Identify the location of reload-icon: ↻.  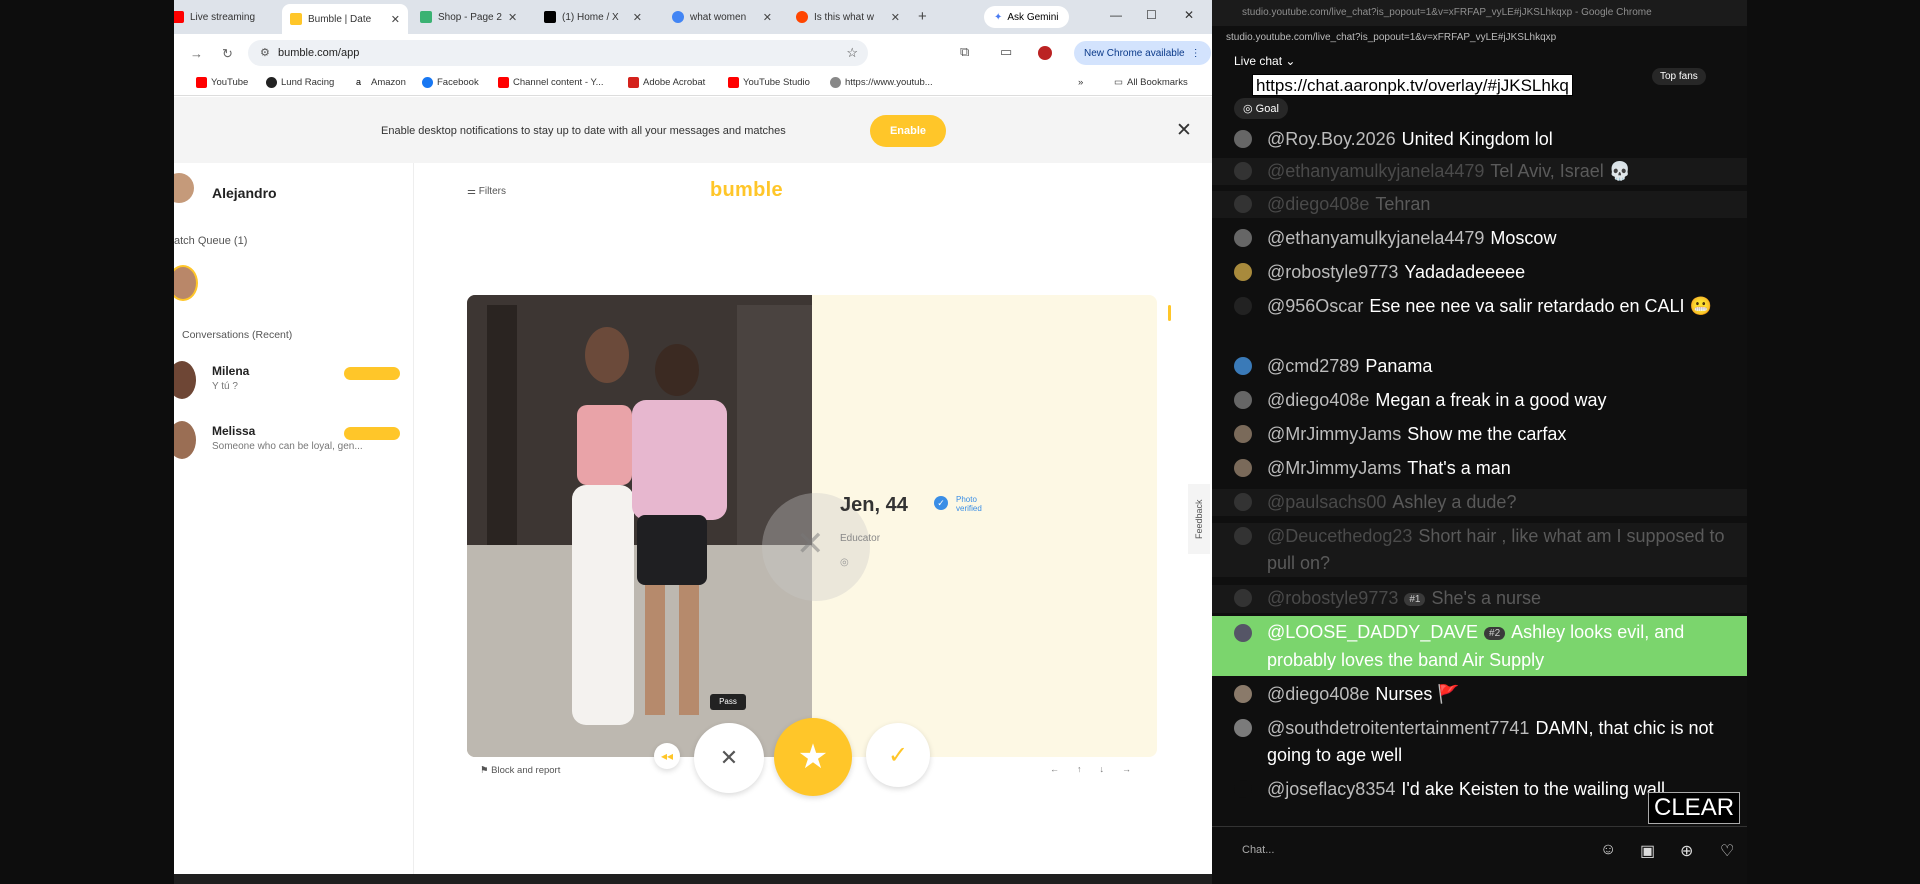
(227, 54).